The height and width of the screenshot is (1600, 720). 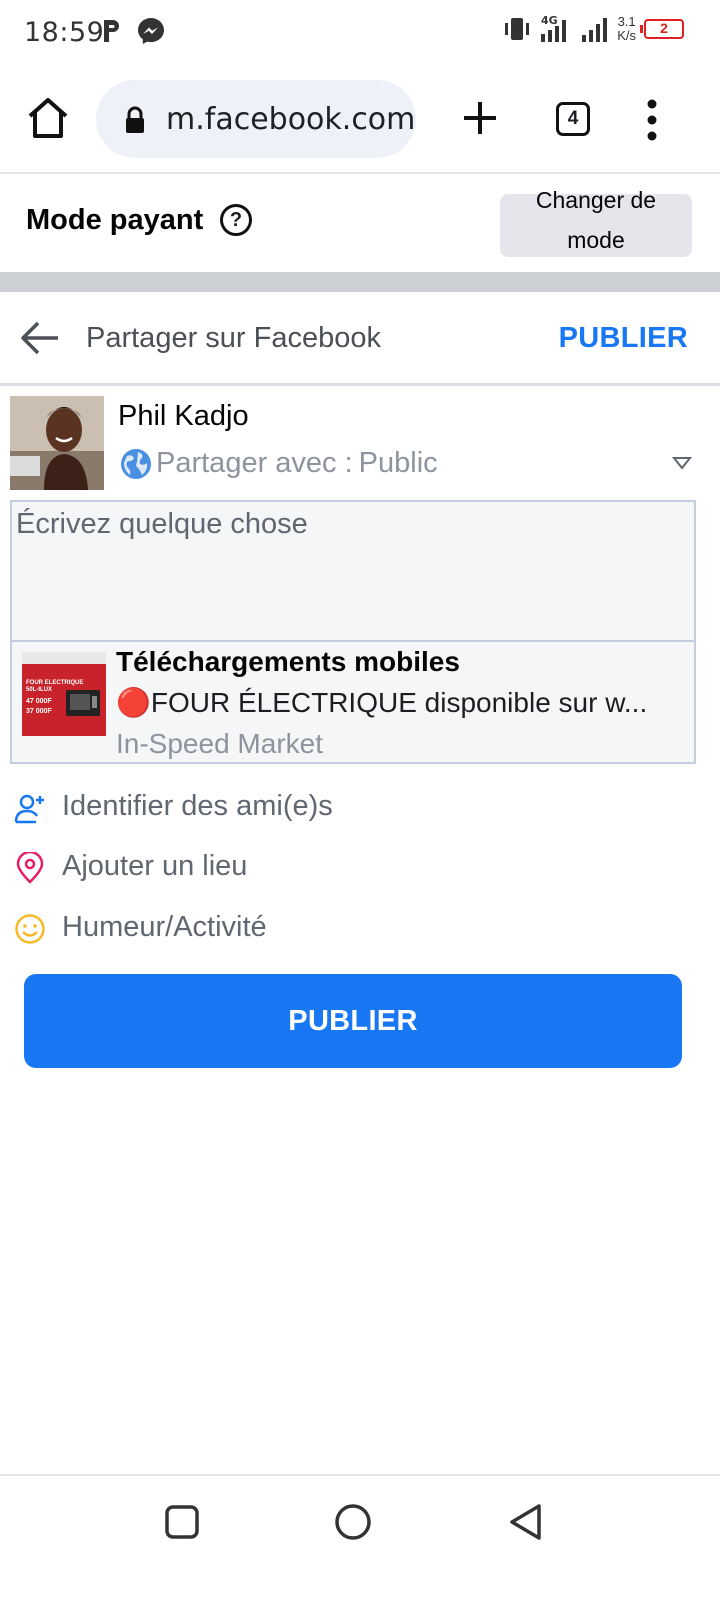 What do you see at coordinates (360, 868) in the screenshot?
I see `add-location-option: Ajouter un lieu` at bounding box center [360, 868].